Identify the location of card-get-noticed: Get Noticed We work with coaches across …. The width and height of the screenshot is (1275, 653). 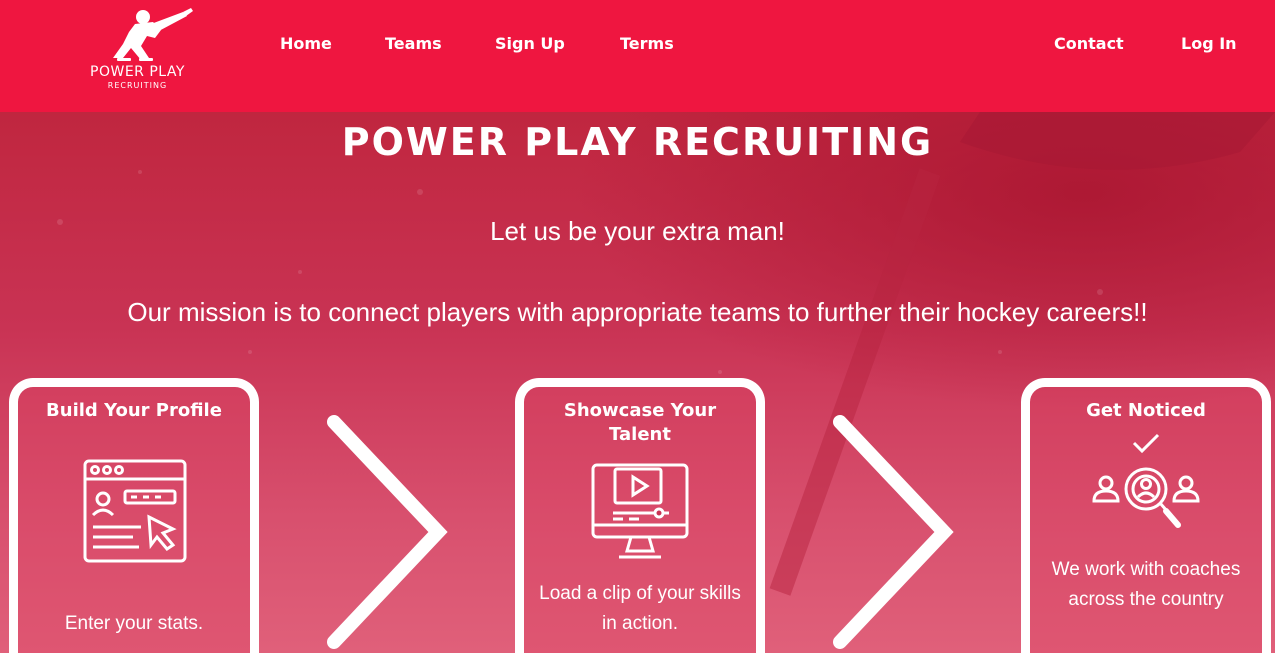
(1146, 515).